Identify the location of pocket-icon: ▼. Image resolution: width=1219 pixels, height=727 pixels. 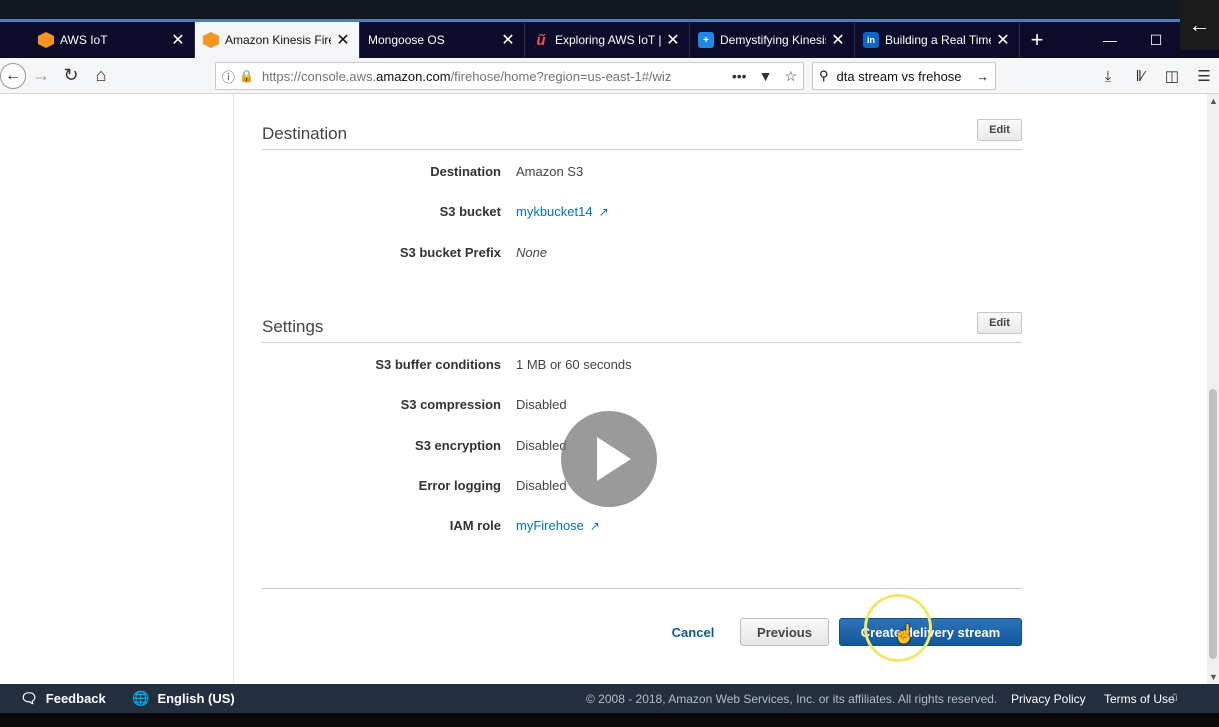
(766, 76).